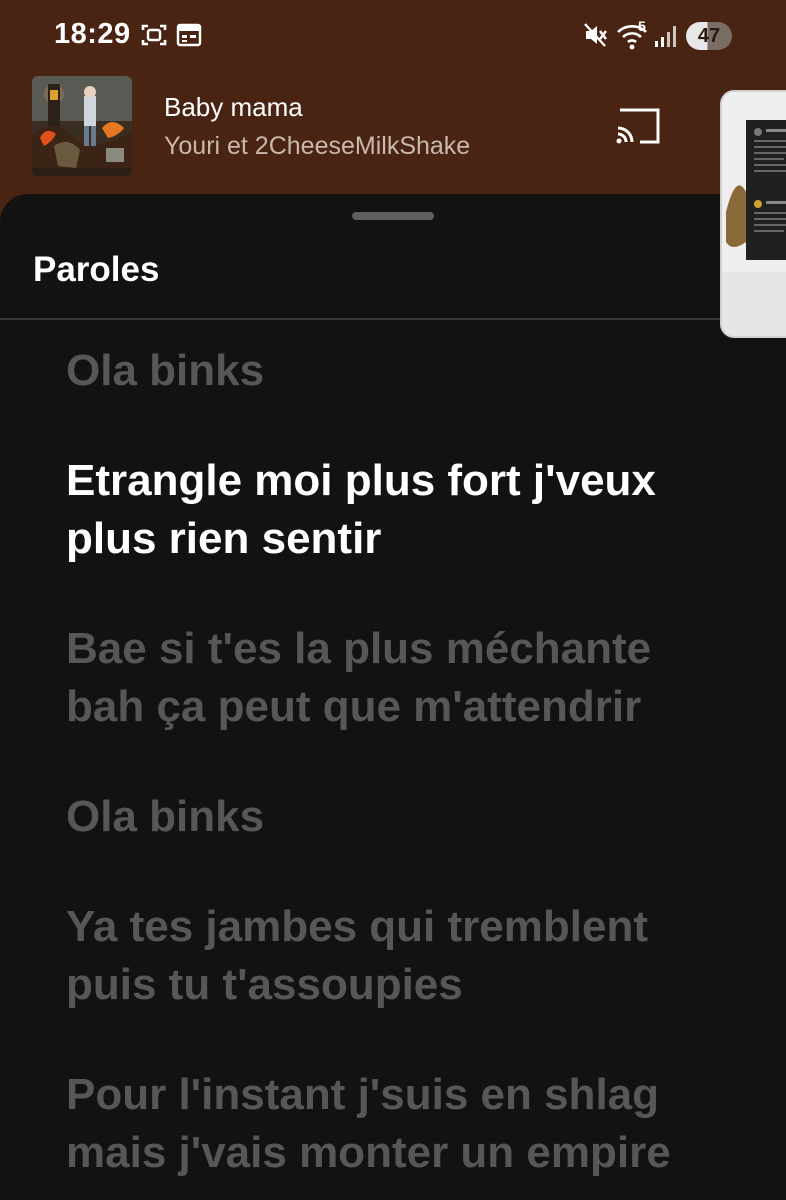 This screenshot has width=786, height=1200. What do you see at coordinates (317, 146) in the screenshot?
I see `song-artist: Youri et 2CheeseMilkShake` at bounding box center [317, 146].